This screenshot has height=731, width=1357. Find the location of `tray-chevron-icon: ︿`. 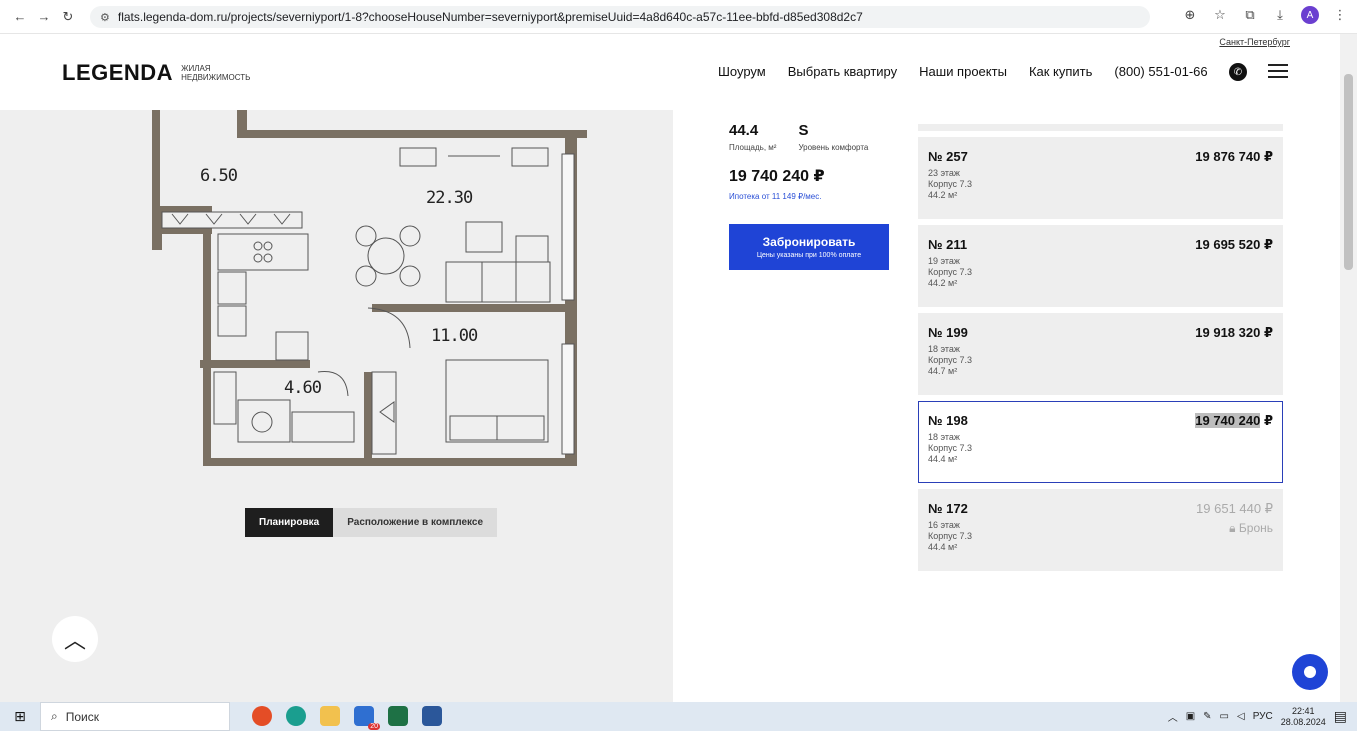

tray-chevron-icon: ︿ is located at coordinates (1173, 716).